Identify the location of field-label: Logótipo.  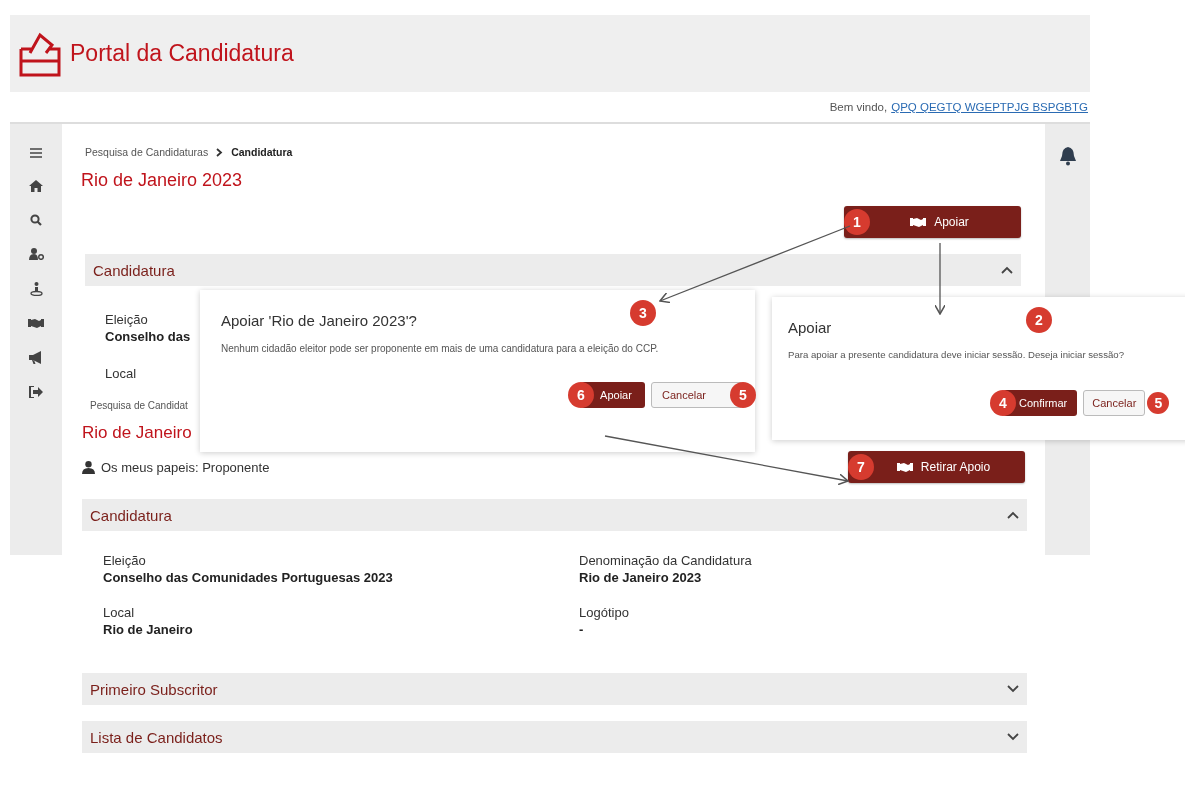
(604, 612).